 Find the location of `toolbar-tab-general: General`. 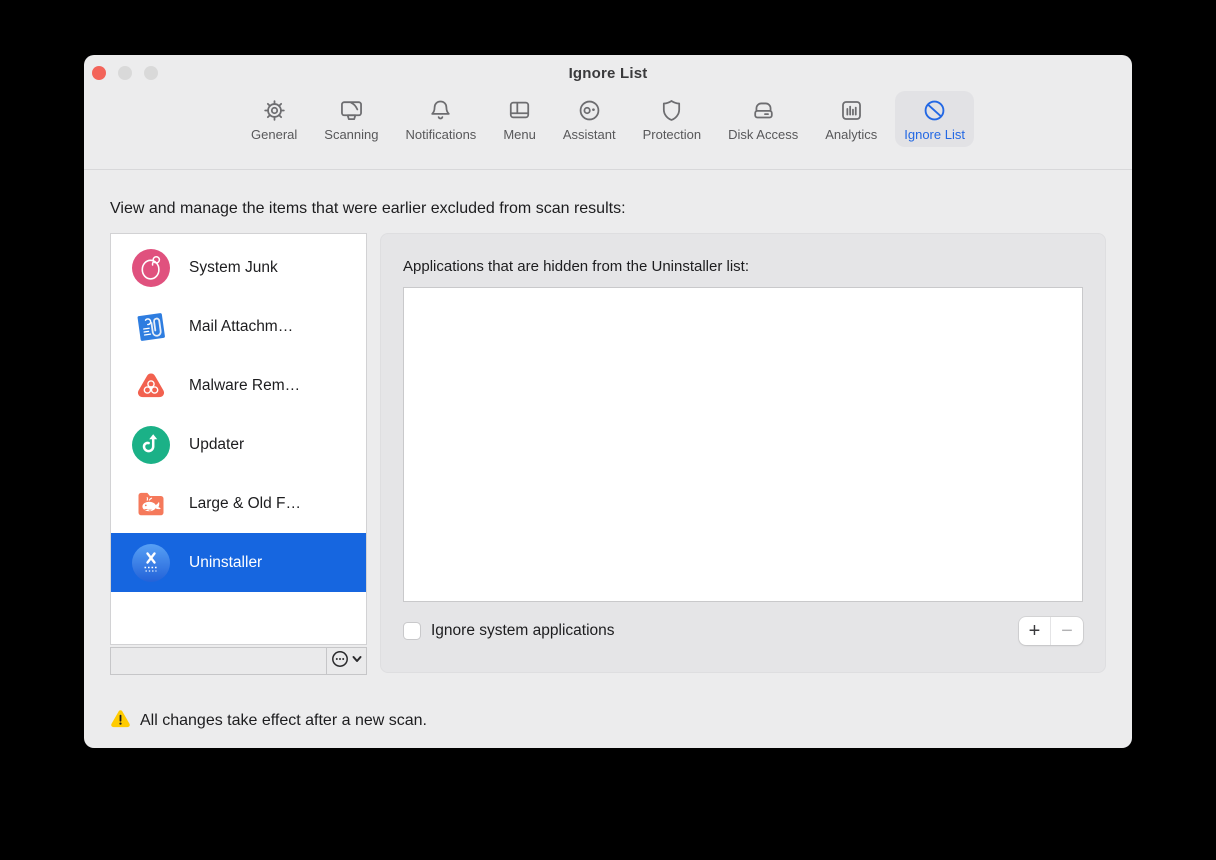

toolbar-tab-general: General is located at coordinates (274, 119).